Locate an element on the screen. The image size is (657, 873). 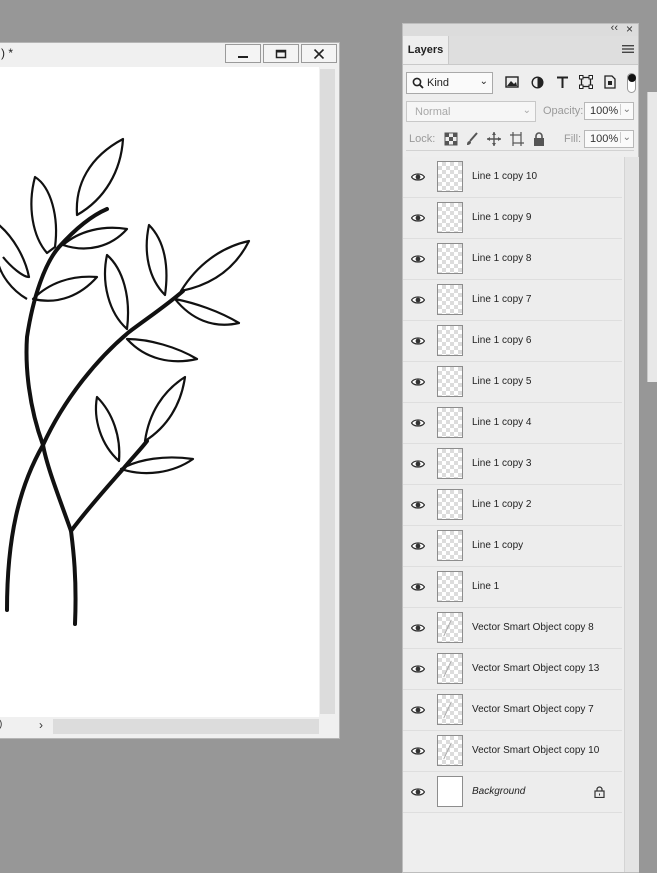
layer-name: Vector Smart Object copy 13 is located at coordinates (536, 668).